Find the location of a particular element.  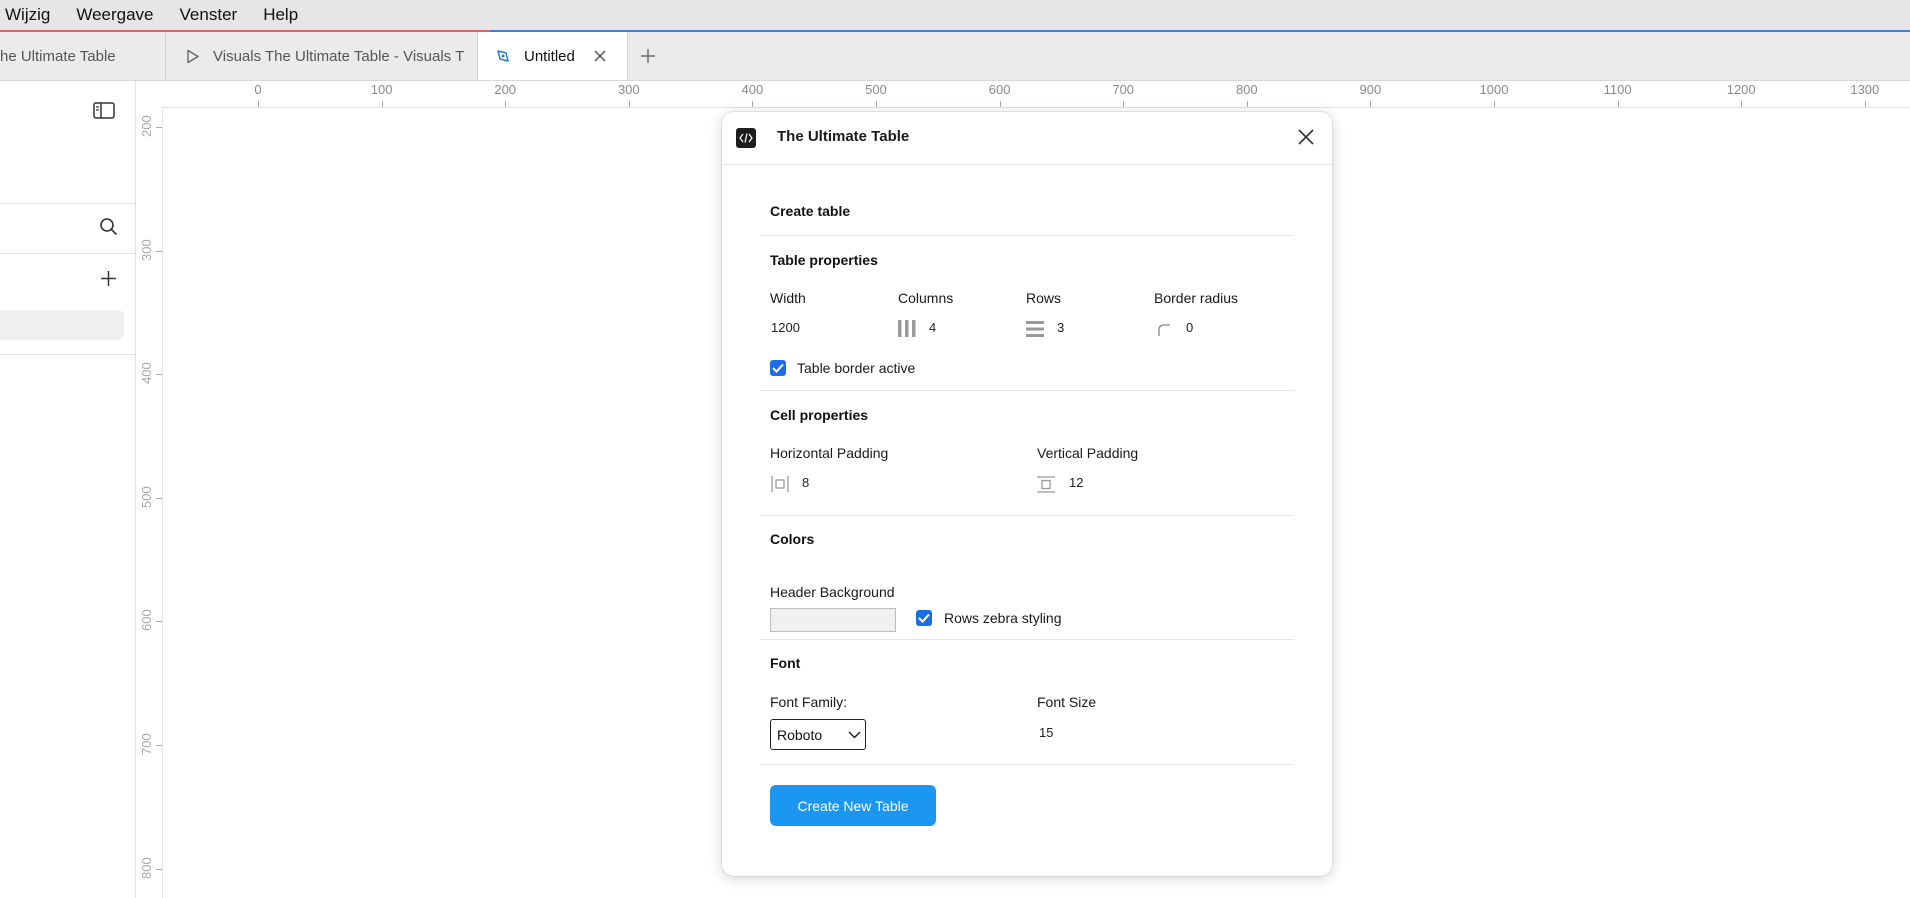

rows-input: 3 is located at coordinates (1060, 327).